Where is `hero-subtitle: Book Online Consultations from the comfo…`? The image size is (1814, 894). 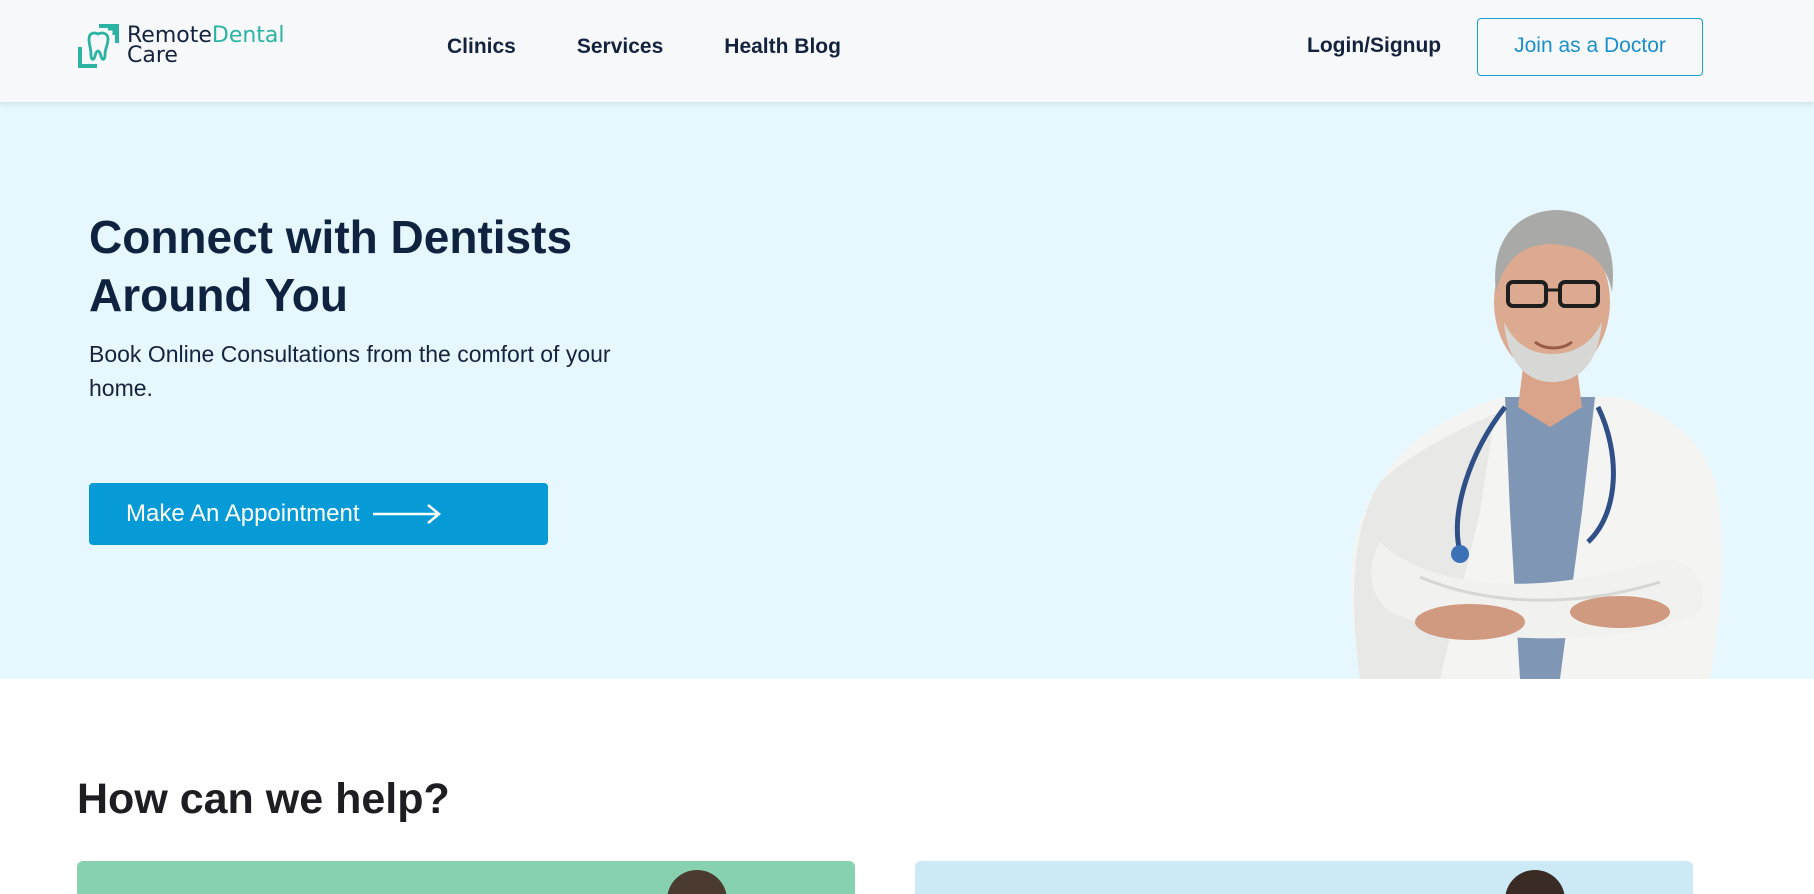 hero-subtitle: Book Online Consultations from the comfo… is located at coordinates (350, 371).